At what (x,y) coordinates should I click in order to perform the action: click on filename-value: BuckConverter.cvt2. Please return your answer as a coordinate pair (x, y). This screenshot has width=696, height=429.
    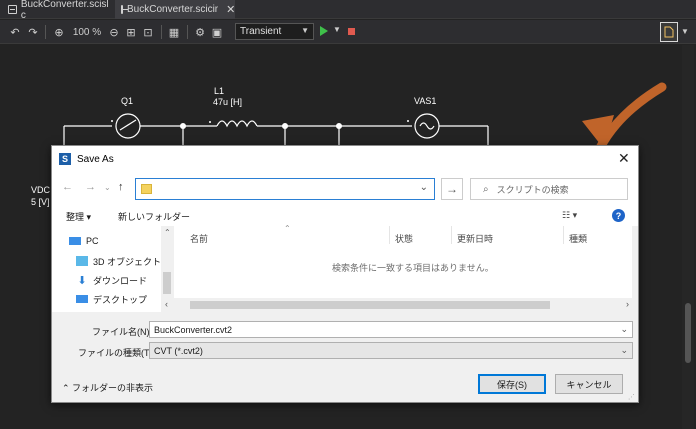
    Looking at the image, I should click on (193, 329).